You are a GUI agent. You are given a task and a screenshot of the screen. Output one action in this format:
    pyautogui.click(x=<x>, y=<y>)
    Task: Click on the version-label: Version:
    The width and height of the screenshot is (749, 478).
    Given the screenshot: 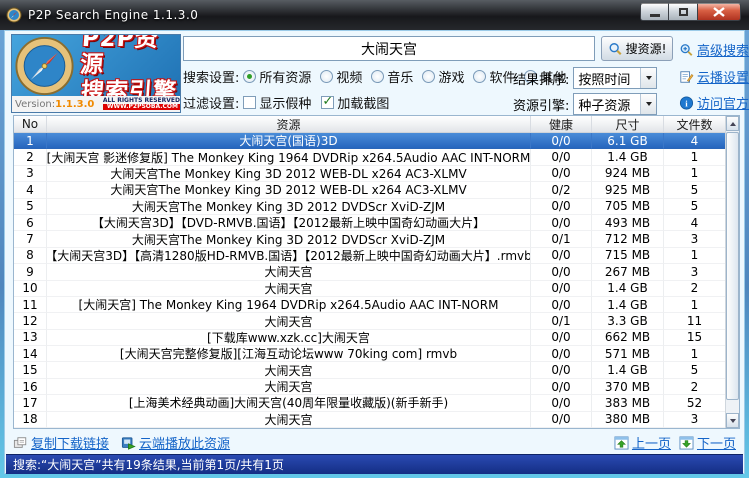 What is the action you would take?
    pyautogui.click(x=35, y=104)
    